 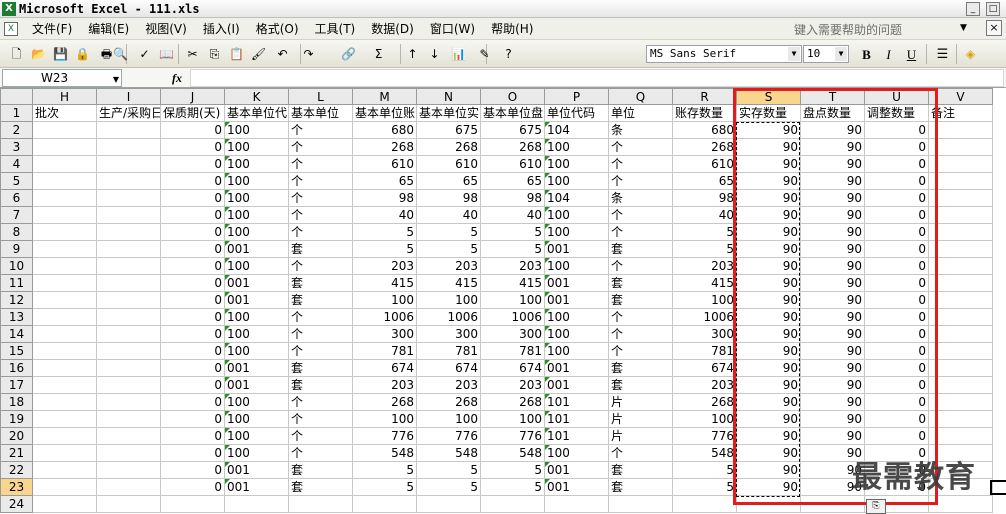 What do you see at coordinates (704, 283) in the screenshot?
I see `cell-r11: 415` at bounding box center [704, 283].